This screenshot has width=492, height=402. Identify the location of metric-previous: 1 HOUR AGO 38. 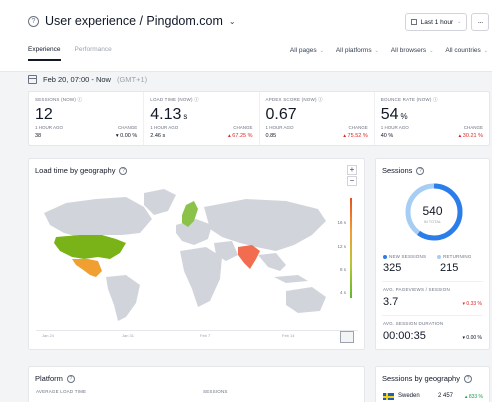
(49, 132).